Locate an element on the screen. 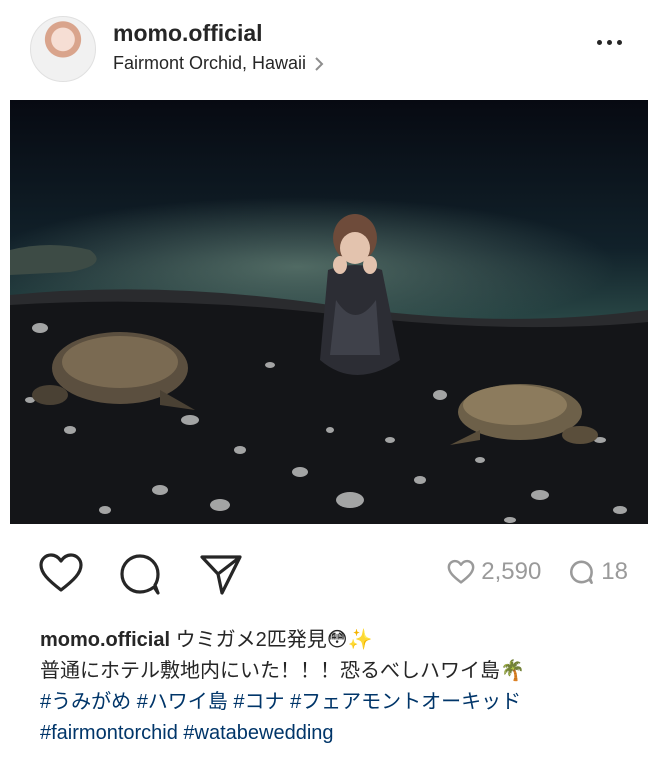 The image size is (658, 758). username: momo.official is located at coordinates (188, 33).